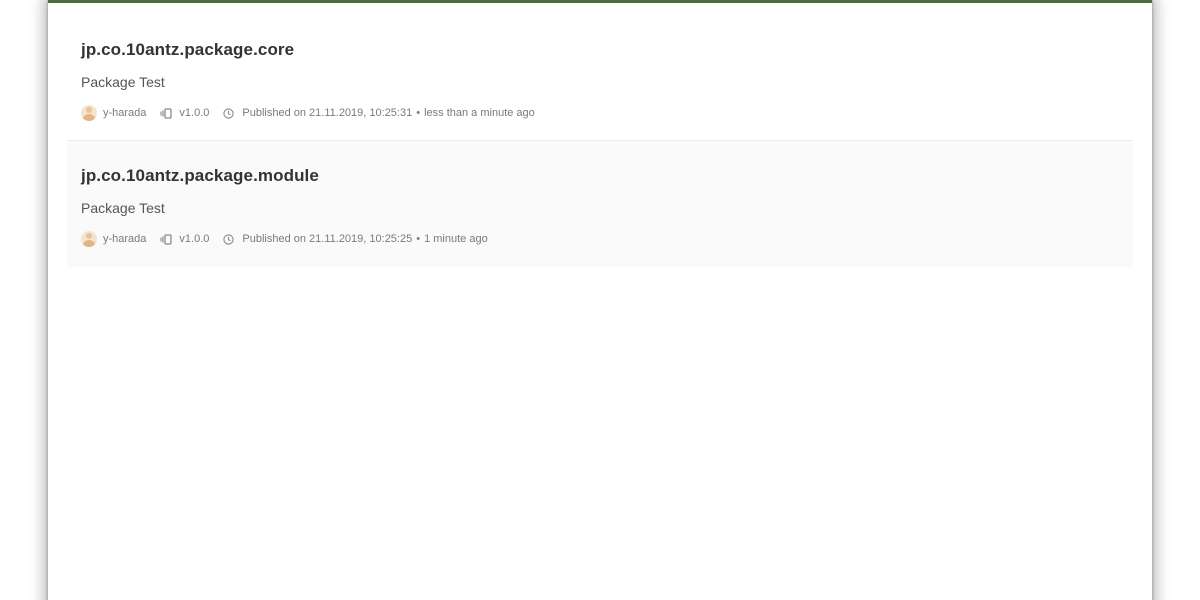 This screenshot has height=600, width=1200. Describe the element at coordinates (600, 1) in the screenshot. I see `header-bar` at that location.